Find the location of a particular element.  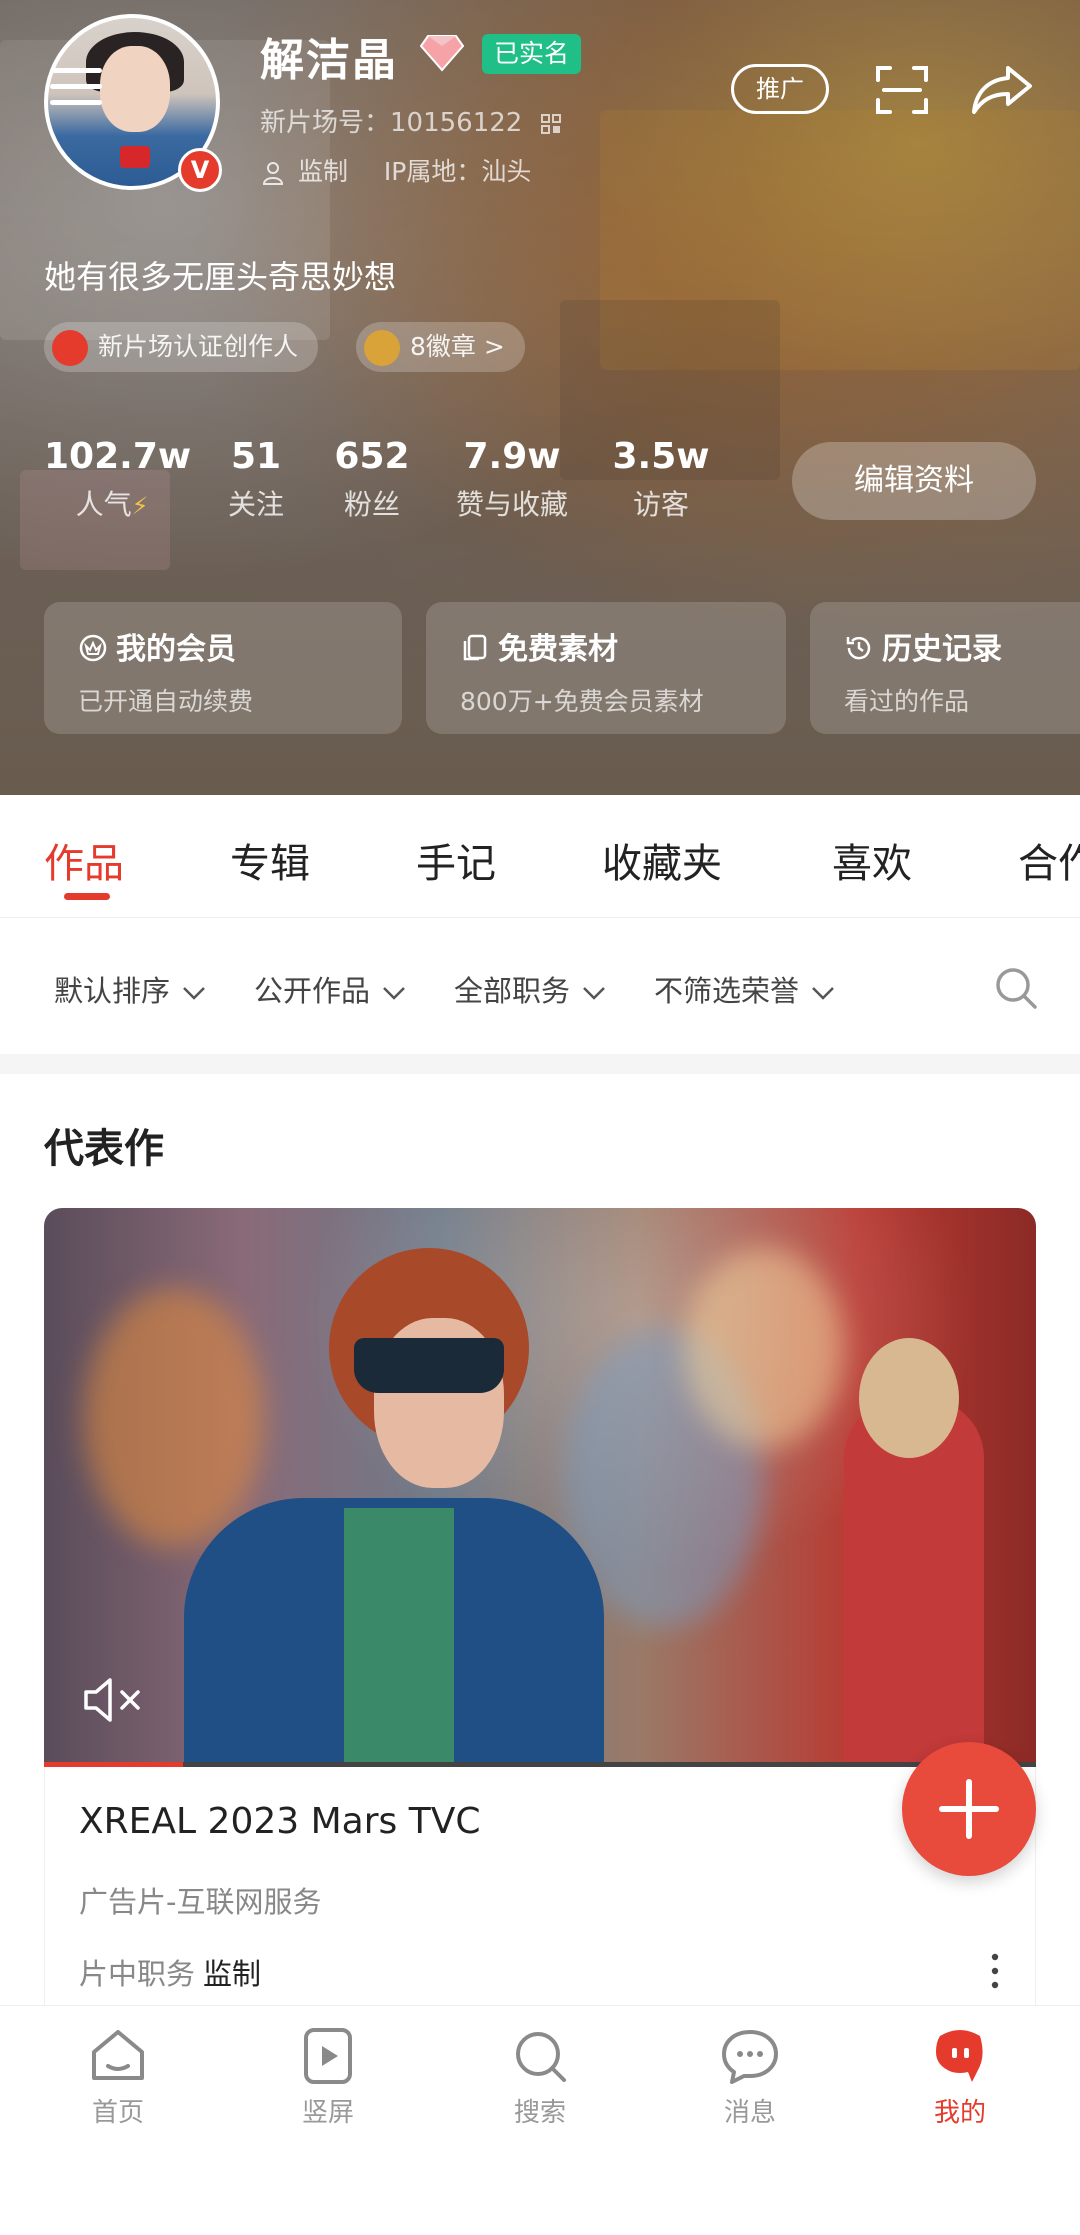

nav-label: 消息 is located at coordinates (749, 2113).